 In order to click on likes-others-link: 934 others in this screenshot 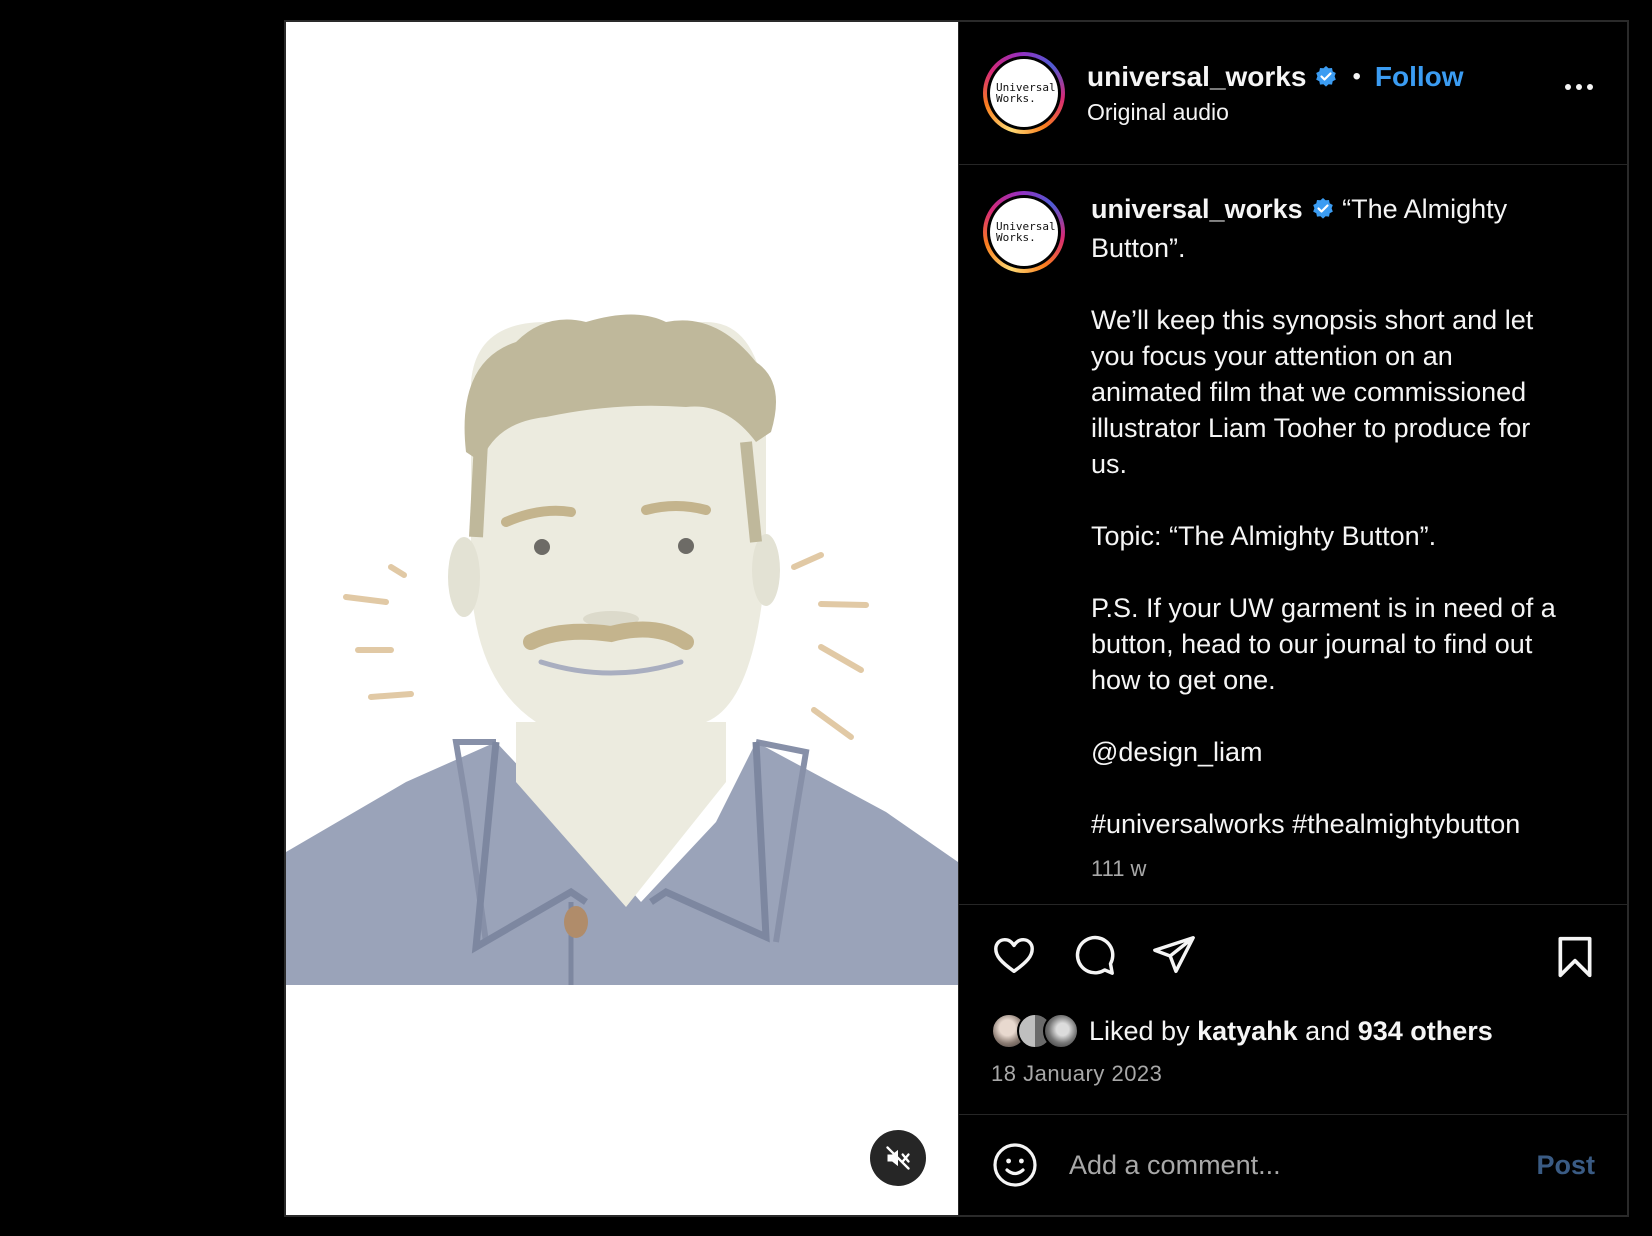, I will do `click(1425, 1031)`.